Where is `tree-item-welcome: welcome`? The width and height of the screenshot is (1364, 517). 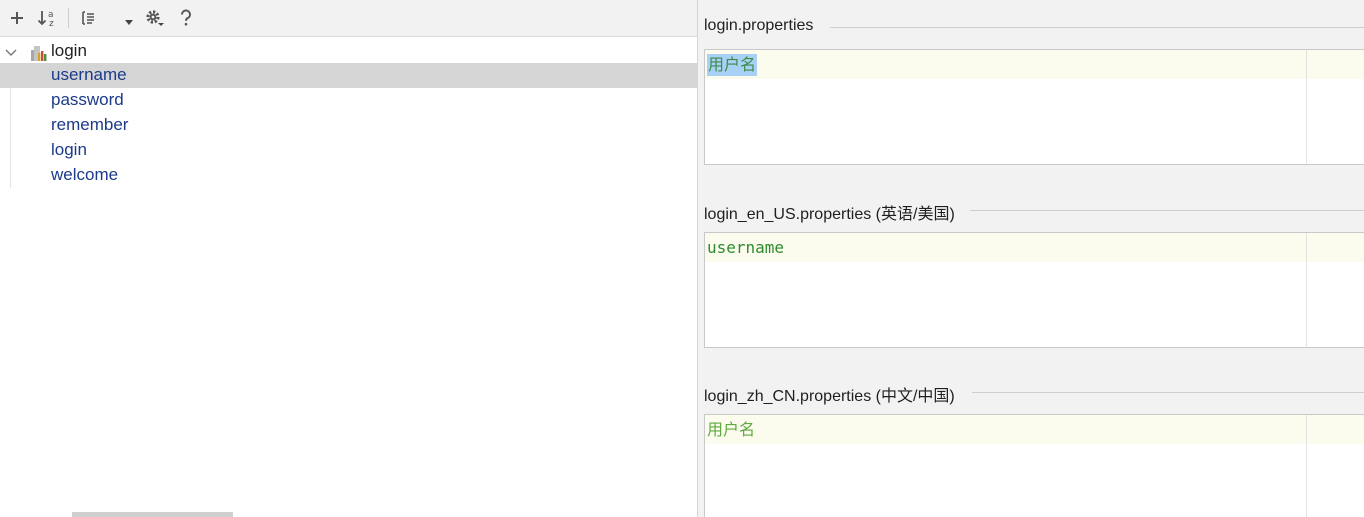
tree-item-welcome: welcome is located at coordinates (348, 175).